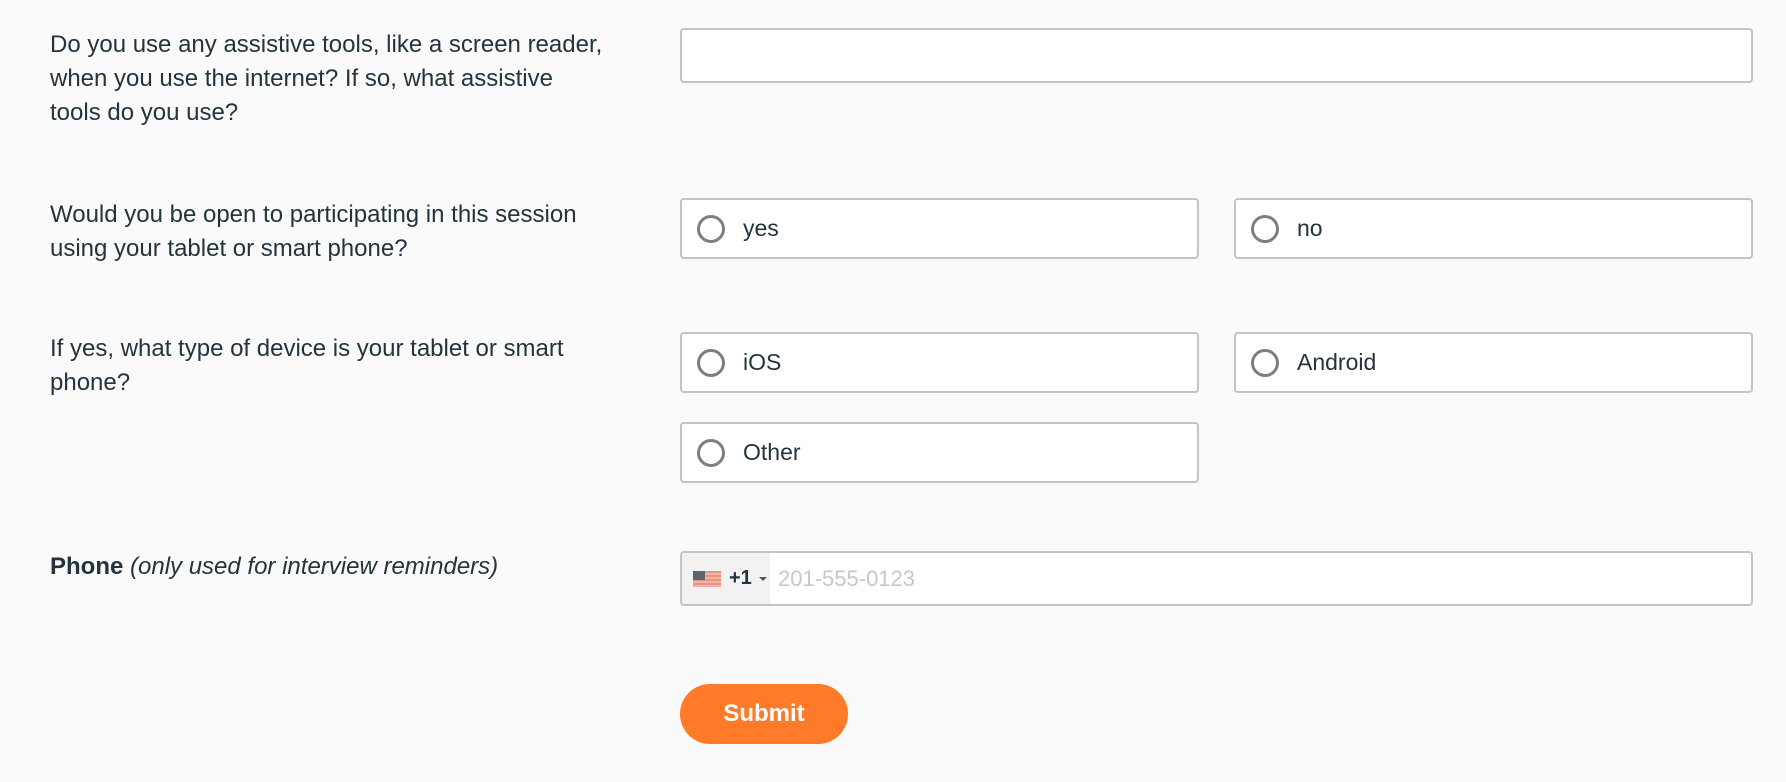 This screenshot has width=1786, height=782. What do you see at coordinates (1337, 362) in the screenshot?
I see `radio-label: Android` at bounding box center [1337, 362].